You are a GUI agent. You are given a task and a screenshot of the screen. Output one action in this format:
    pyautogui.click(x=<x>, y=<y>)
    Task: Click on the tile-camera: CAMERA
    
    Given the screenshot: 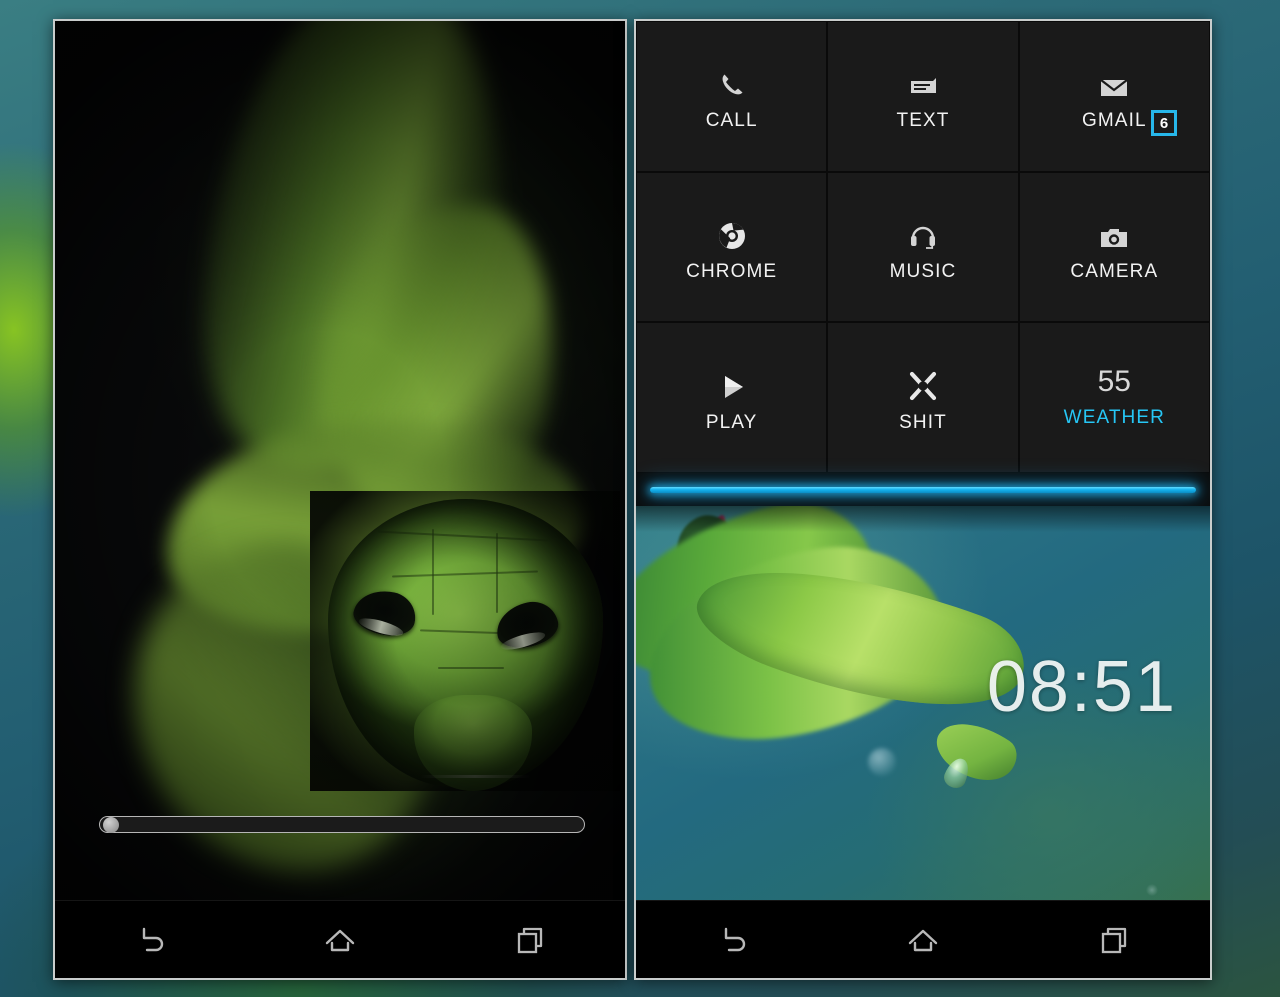 What is the action you would take?
    pyautogui.click(x=1114, y=247)
    